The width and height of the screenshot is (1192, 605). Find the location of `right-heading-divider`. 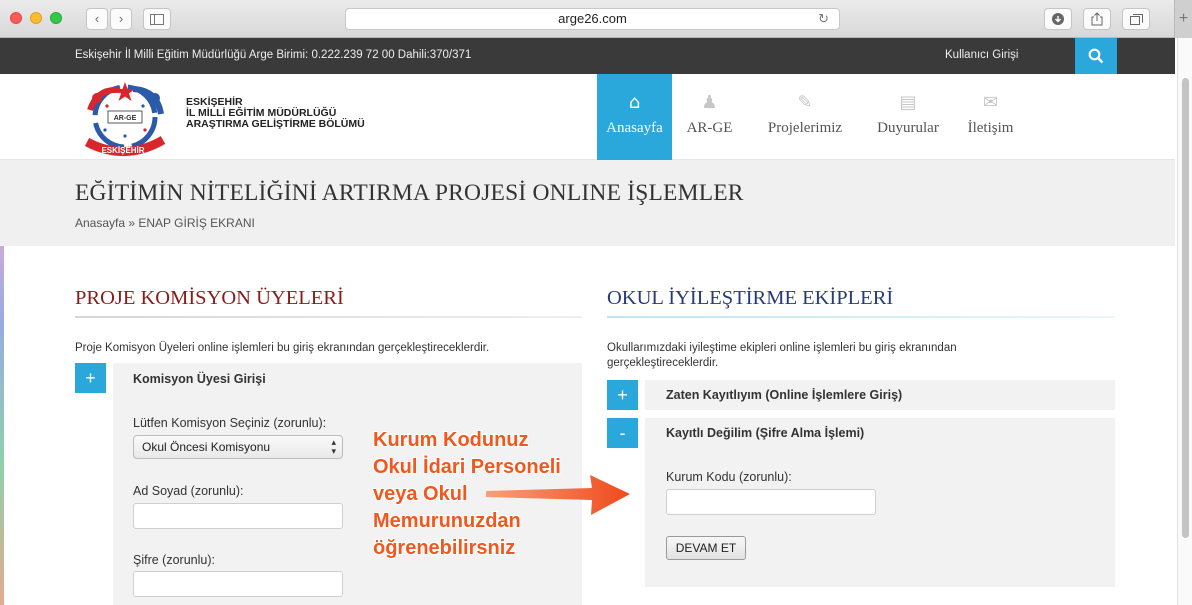

right-heading-divider is located at coordinates (861, 317).